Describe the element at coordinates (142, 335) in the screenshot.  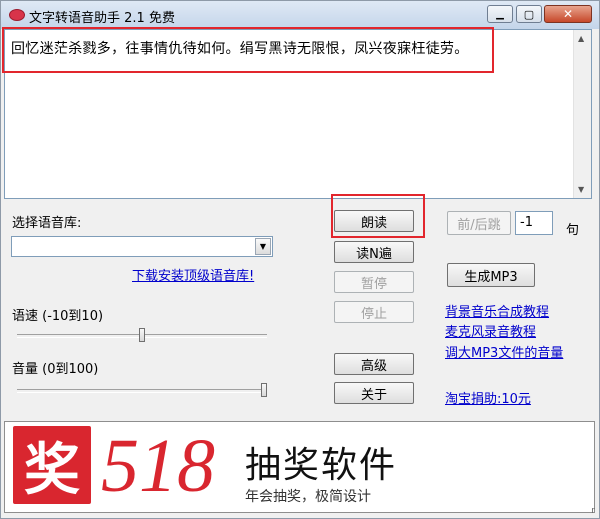
I see `speed-slider-thumb` at that location.